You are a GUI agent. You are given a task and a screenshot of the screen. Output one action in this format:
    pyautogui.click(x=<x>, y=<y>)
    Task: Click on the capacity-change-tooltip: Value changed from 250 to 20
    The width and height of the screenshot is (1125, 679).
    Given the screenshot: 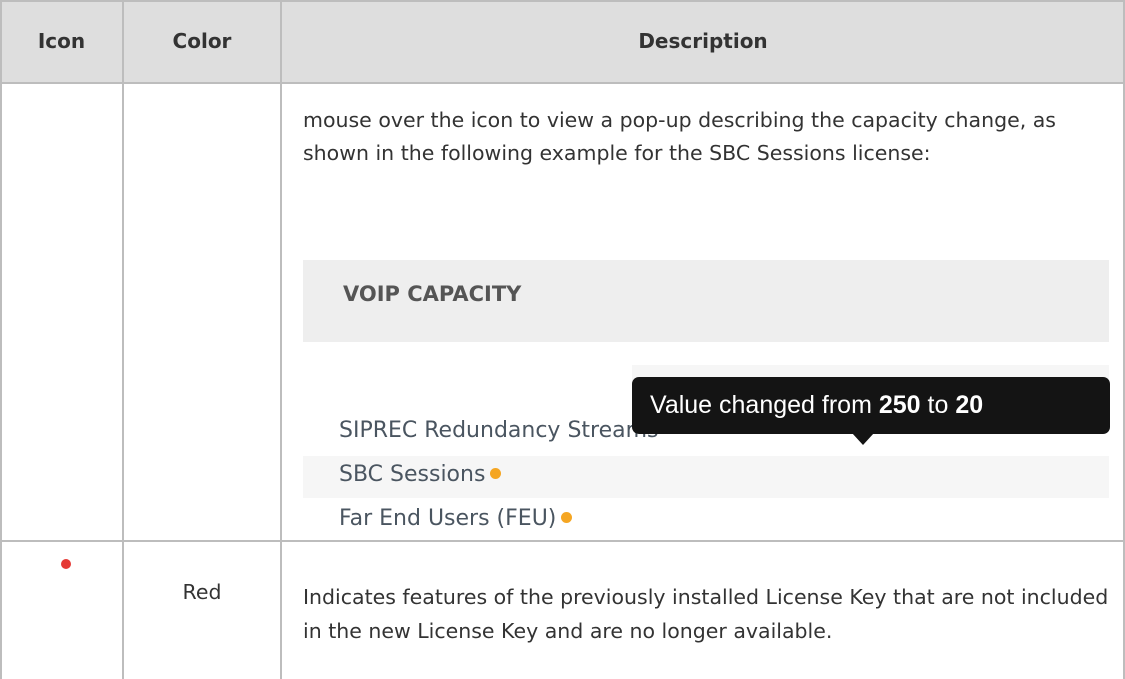 What is the action you would take?
    pyautogui.click(x=871, y=405)
    